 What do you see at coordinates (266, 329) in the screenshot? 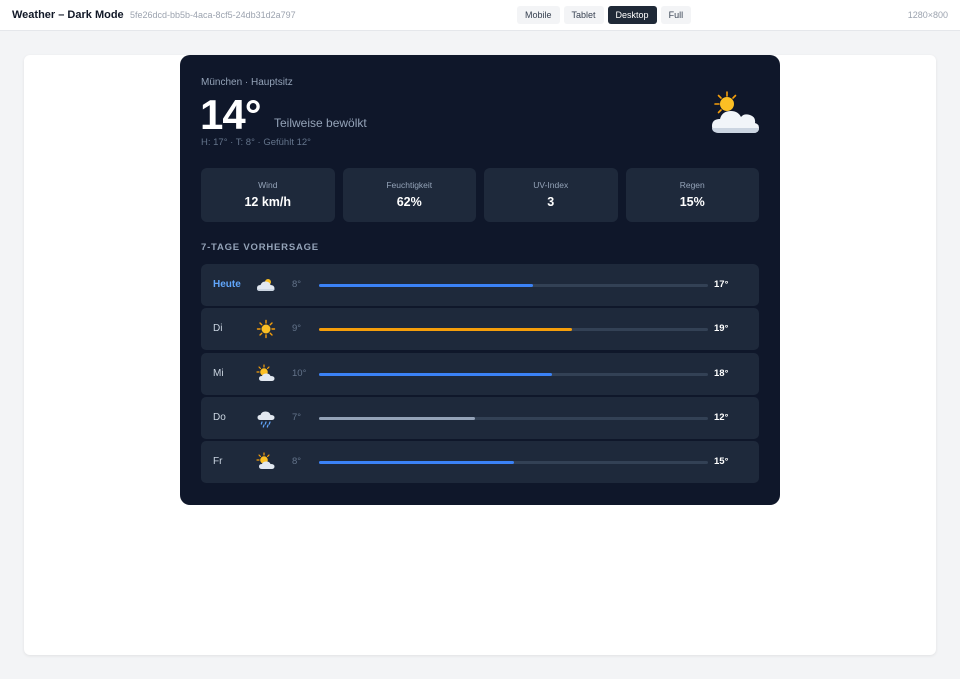
I see `sun-icon` at bounding box center [266, 329].